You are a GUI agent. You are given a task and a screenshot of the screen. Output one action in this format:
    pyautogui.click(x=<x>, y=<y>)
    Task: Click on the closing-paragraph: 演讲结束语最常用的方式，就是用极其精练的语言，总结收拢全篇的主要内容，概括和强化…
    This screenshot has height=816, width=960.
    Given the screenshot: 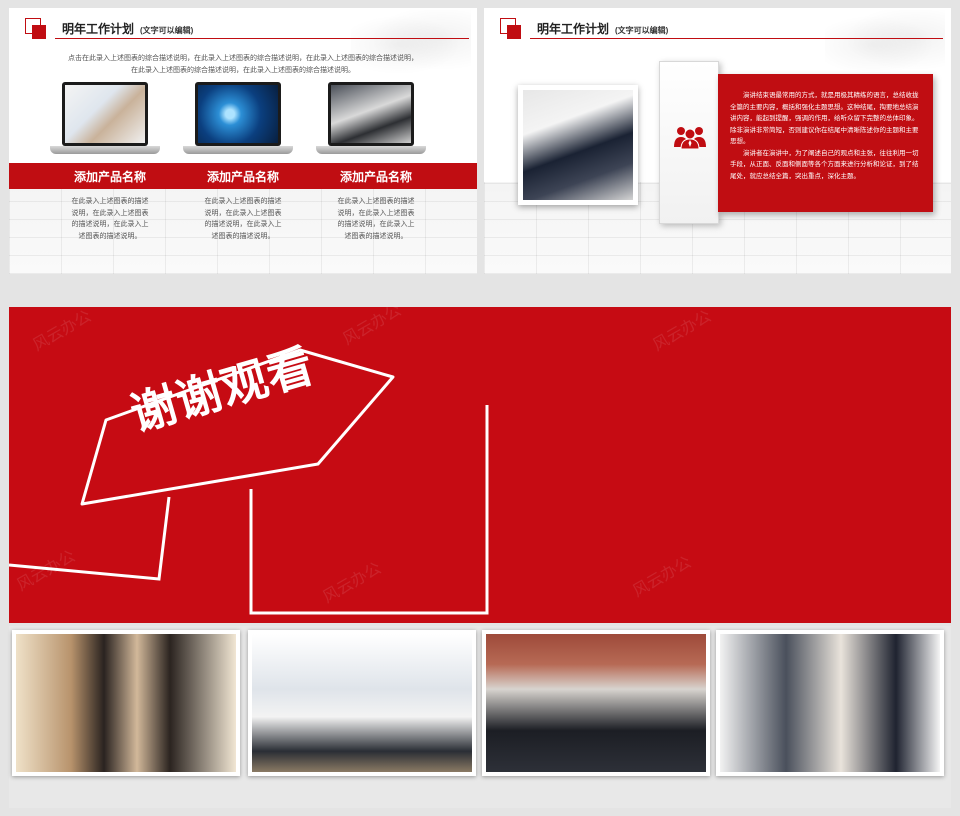 What is the action you would take?
    pyautogui.click(x=824, y=118)
    